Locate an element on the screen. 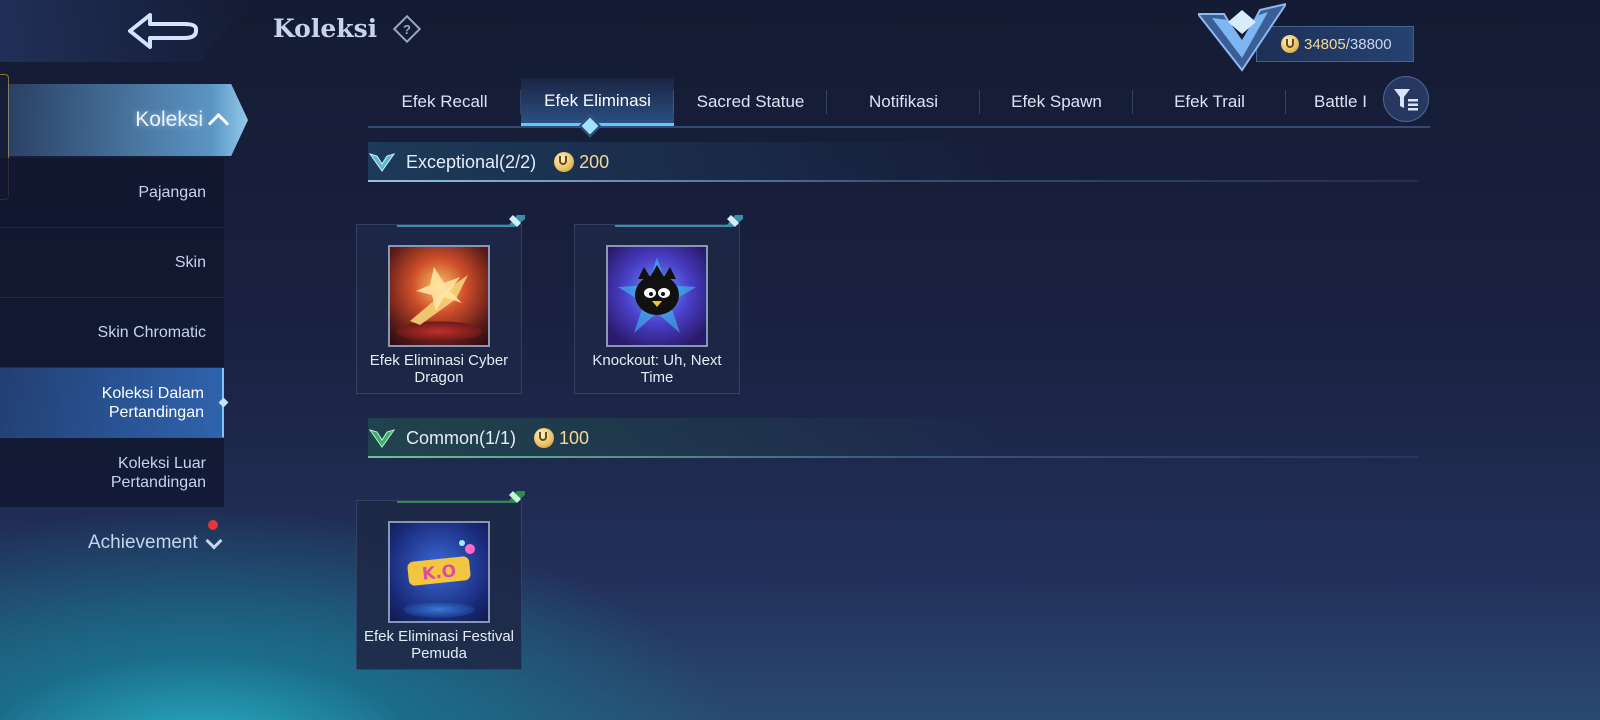 The width and height of the screenshot is (1600, 720). back-button is located at coordinates (164, 31).